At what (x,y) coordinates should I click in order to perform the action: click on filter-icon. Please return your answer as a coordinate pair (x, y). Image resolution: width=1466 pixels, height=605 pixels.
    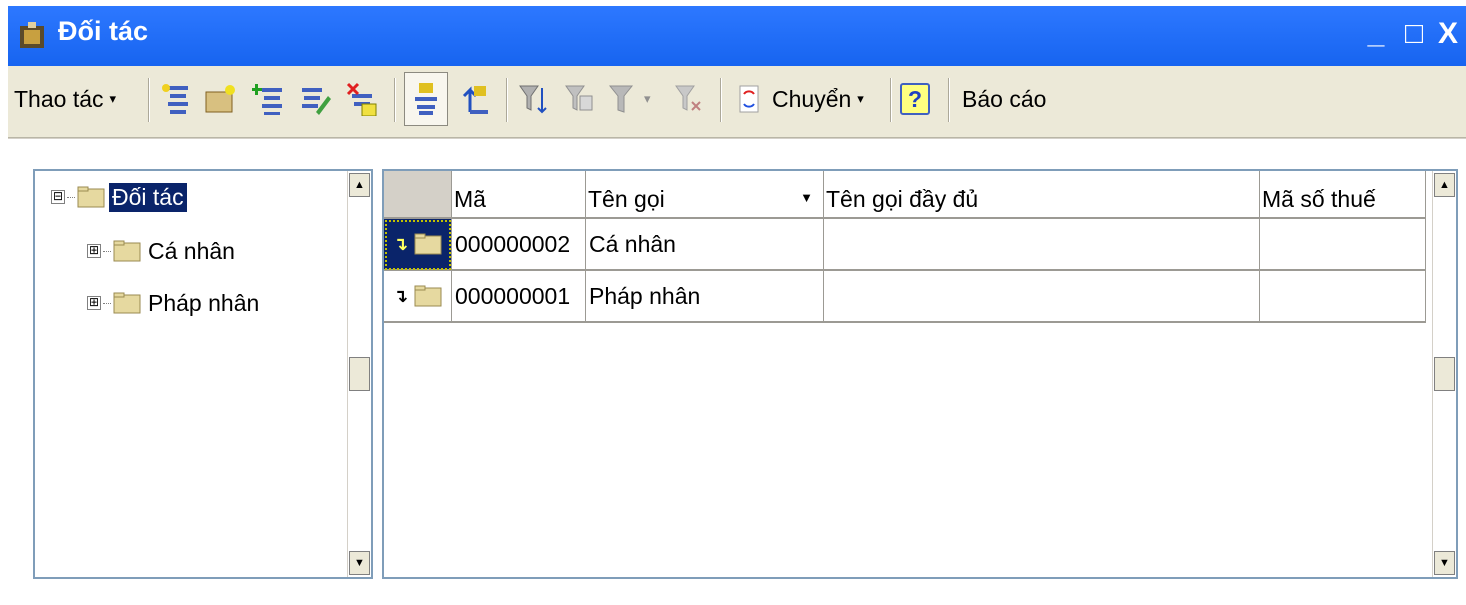
    Looking at the image, I should click on (533, 99).